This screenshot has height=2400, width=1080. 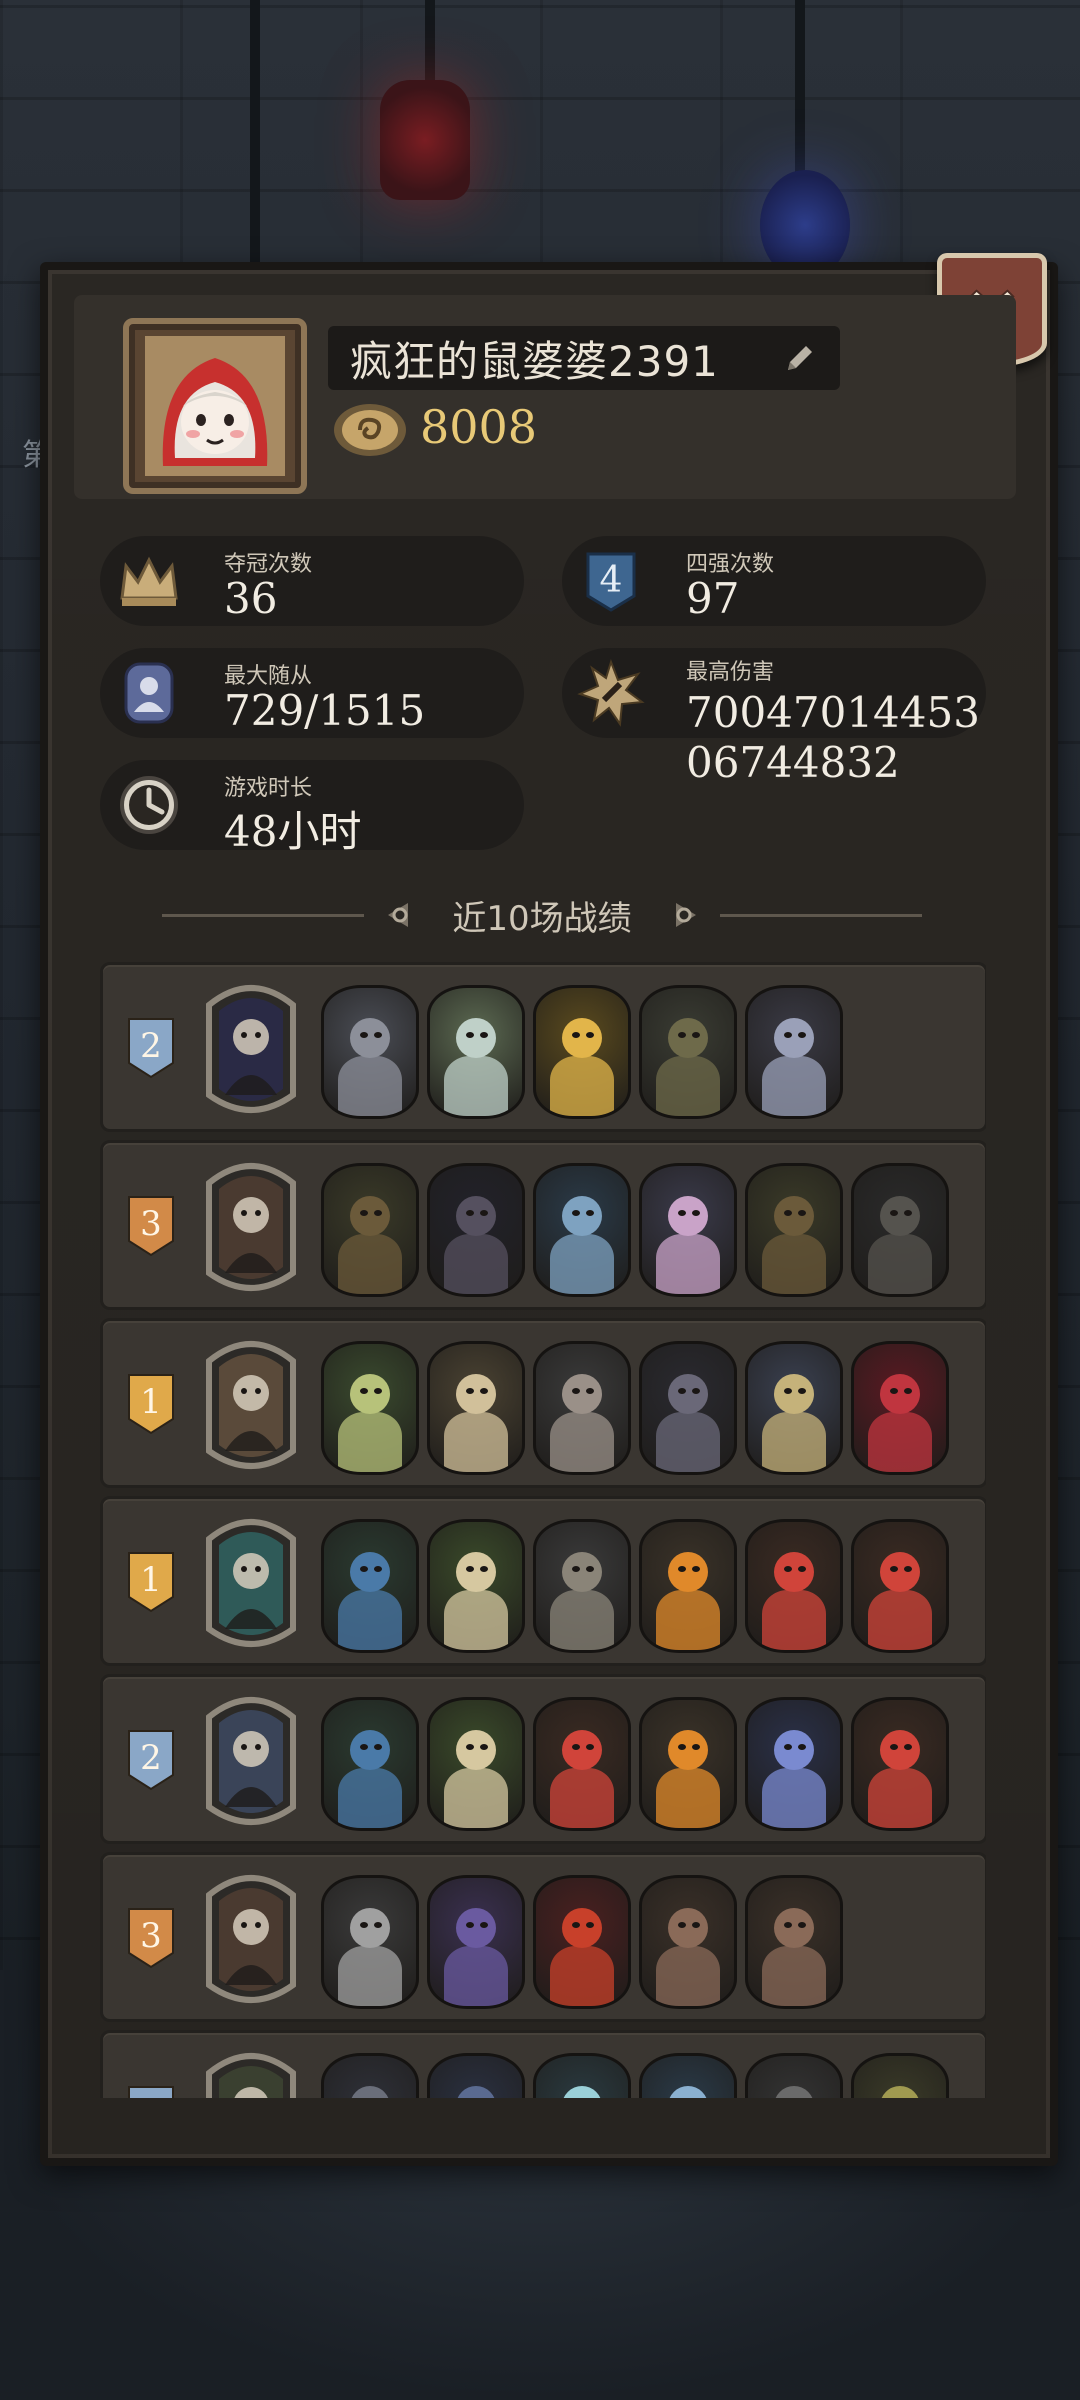 What do you see at coordinates (821, 915) in the screenshot?
I see `divider` at bounding box center [821, 915].